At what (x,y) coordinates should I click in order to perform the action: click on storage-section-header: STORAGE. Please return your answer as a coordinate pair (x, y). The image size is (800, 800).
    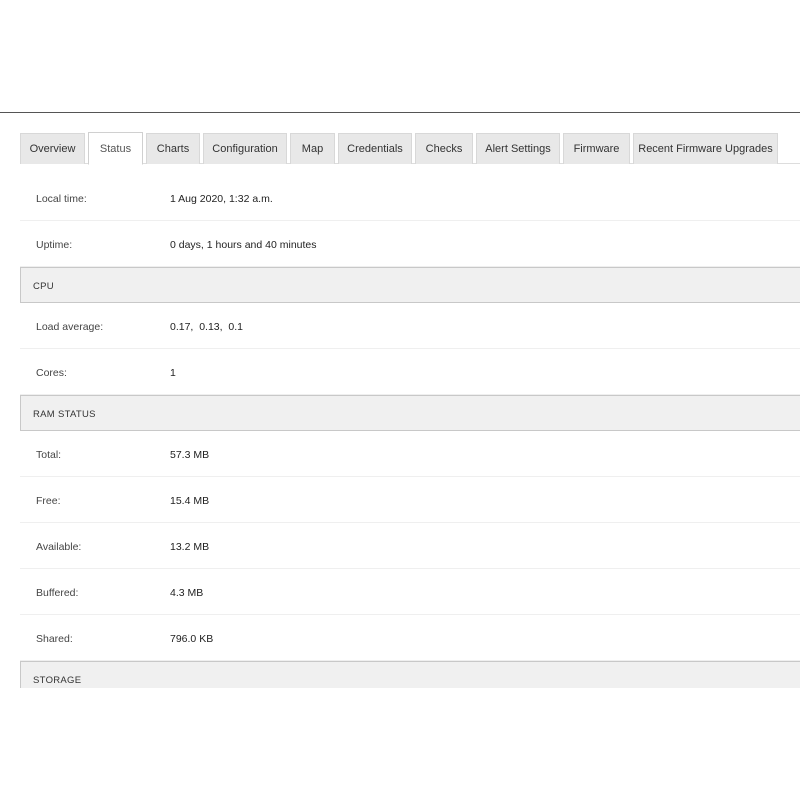
    Looking at the image, I should click on (410, 674).